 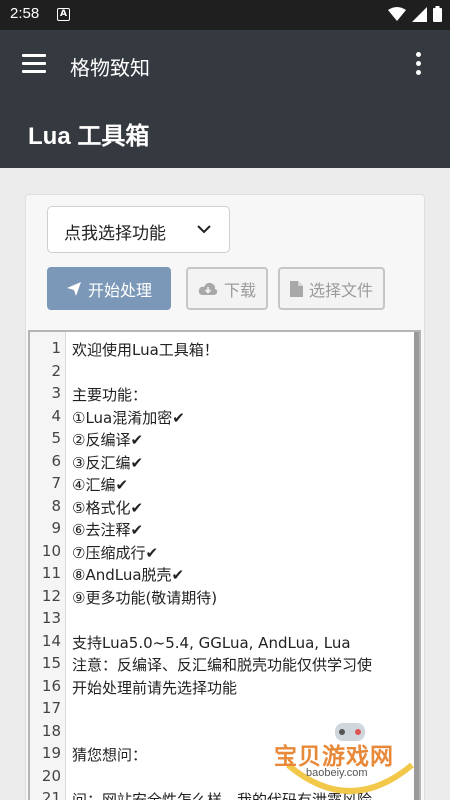 What do you see at coordinates (397, 14) in the screenshot?
I see `wifi-icon` at bounding box center [397, 14].